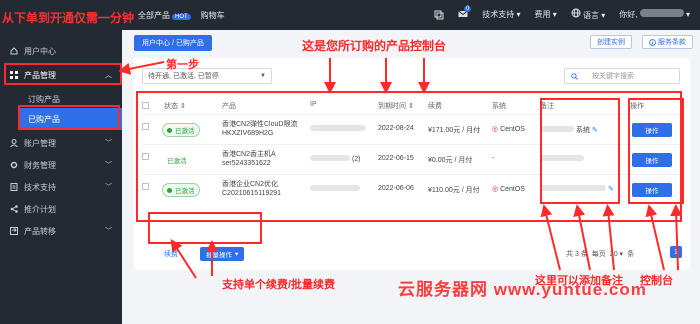  What do you see at coordinates (439, 15) in the screenshot?
I see `layers-icon` at bounding box center [439, 15].